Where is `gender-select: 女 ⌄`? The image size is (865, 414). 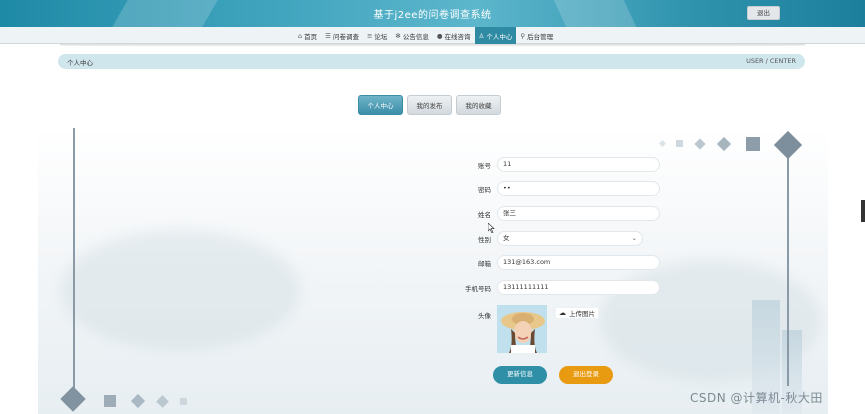
gender-select: 女 ⌄ is located at coordinates (570, 238).